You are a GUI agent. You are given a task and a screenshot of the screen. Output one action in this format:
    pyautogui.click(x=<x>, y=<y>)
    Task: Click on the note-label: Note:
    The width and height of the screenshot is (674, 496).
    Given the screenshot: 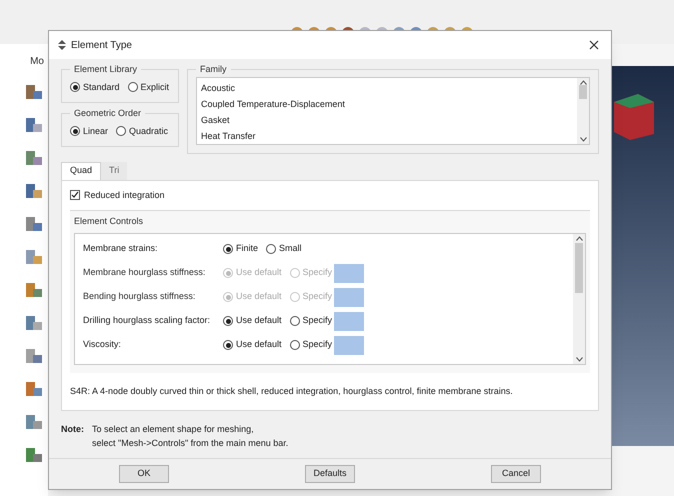 What is the action you would take?
    pyautogui.click(x=72, y=429)
    